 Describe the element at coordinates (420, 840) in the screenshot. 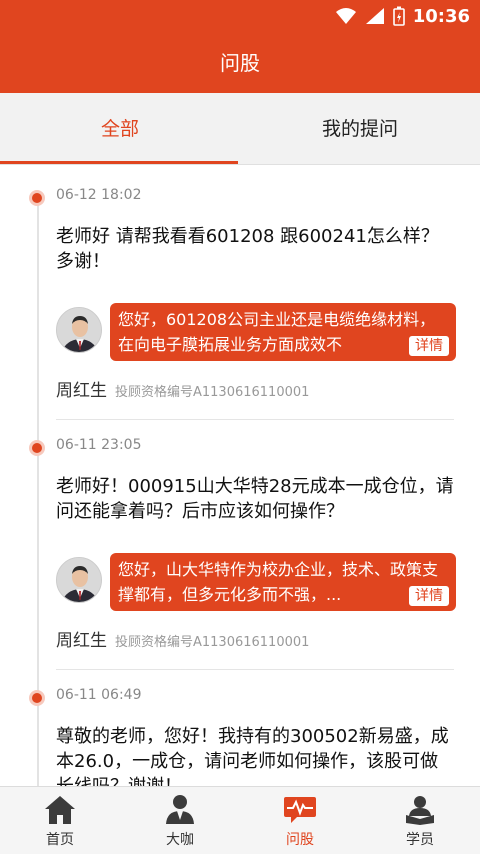

I see `nav-students-label: 学员` at that location.